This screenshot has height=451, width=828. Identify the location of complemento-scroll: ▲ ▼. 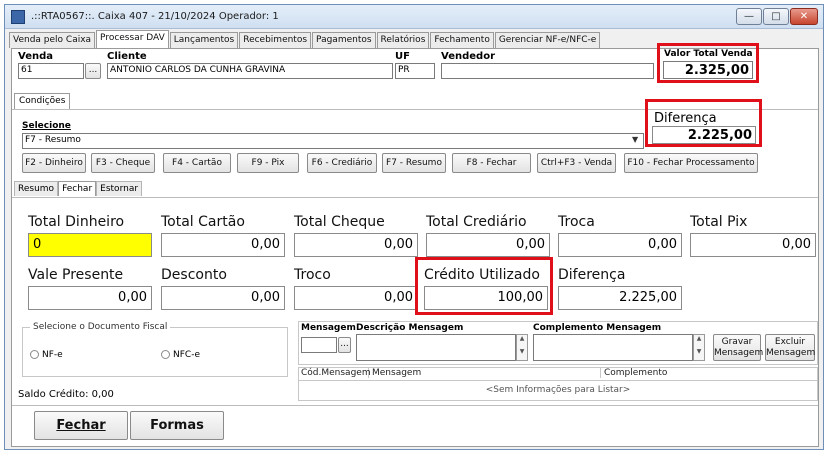
(699, 347).